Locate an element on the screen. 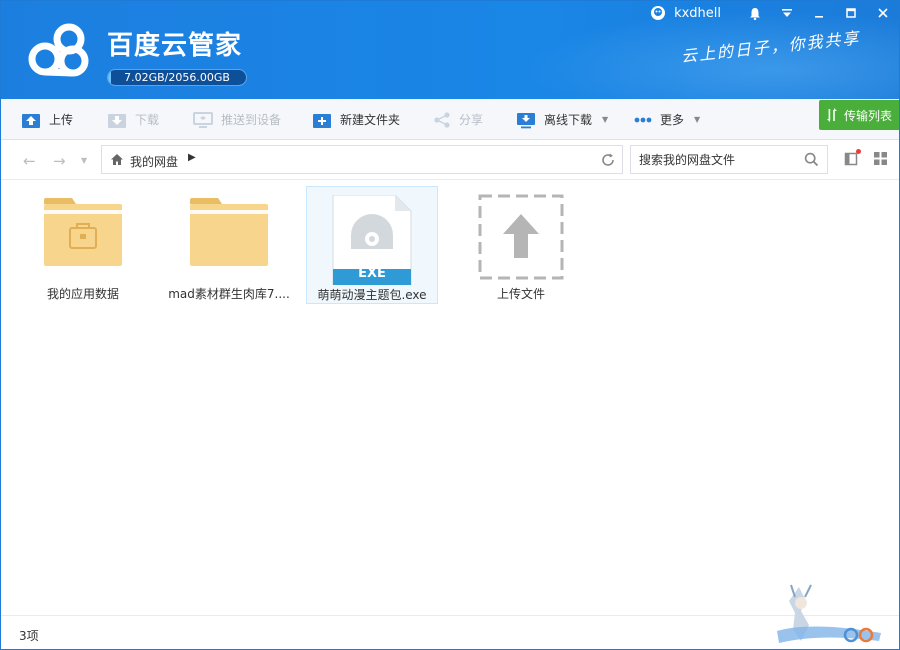 This screenshot has height=650, width=900. minimize-button is located at coordinates (819, 13).